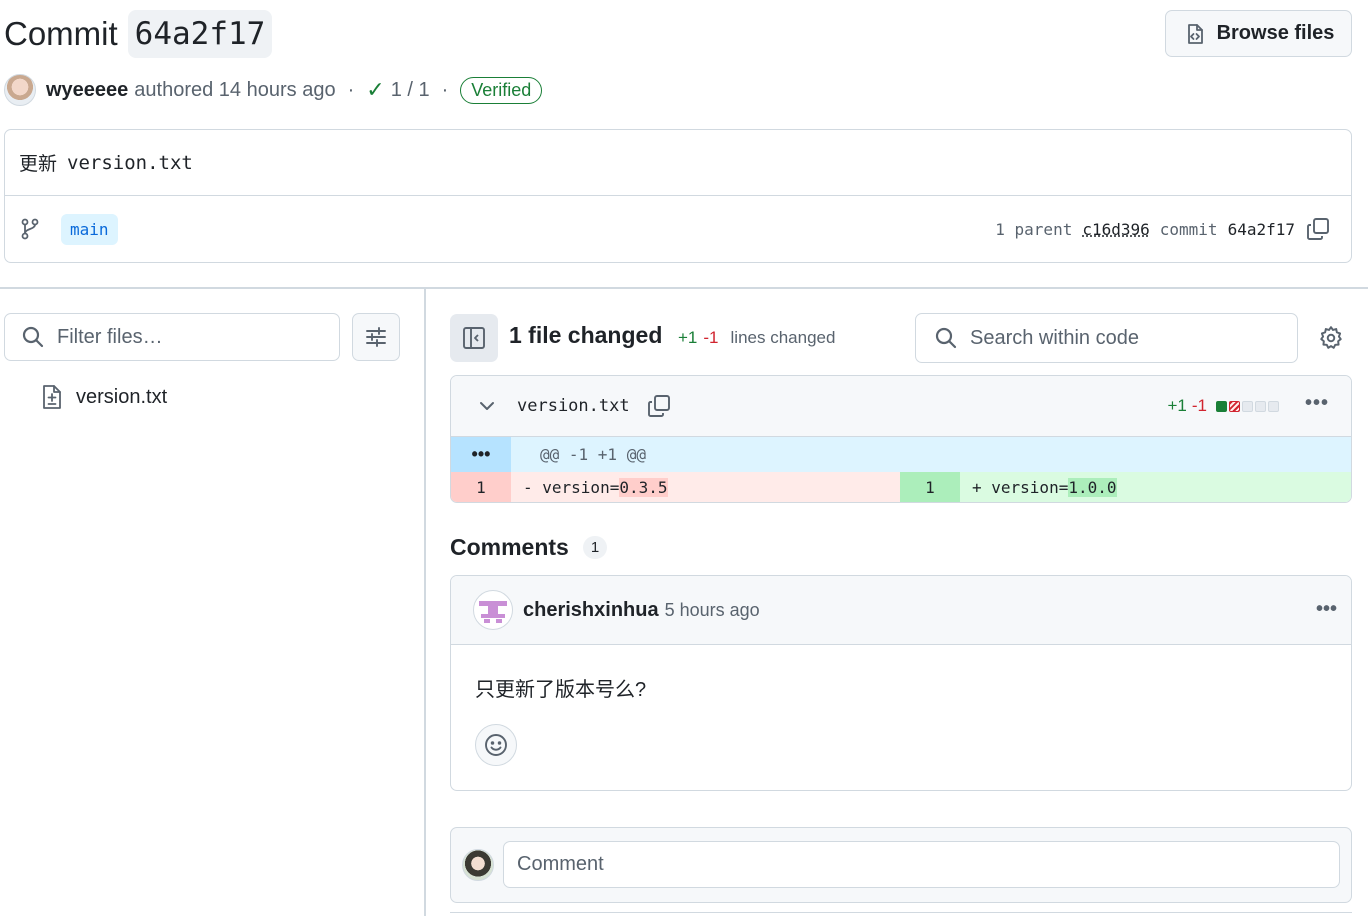 The height and width of the screenshot is (916, 1368). What do you see at coordinates (375, 90) in the screenshot?
I see `check-icon: ✓` at bounding box center [375, 90].